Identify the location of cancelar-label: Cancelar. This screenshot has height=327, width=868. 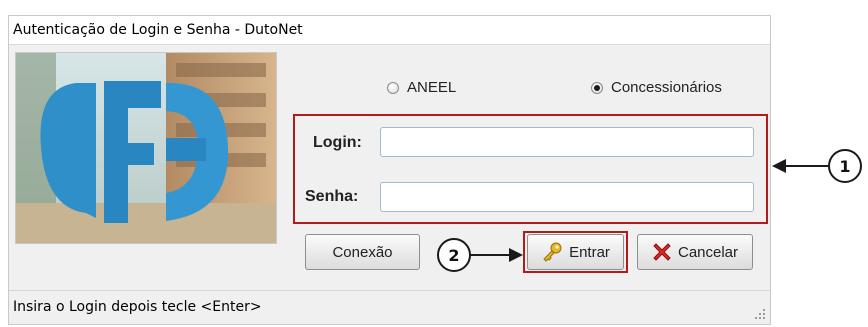
(708, 252).